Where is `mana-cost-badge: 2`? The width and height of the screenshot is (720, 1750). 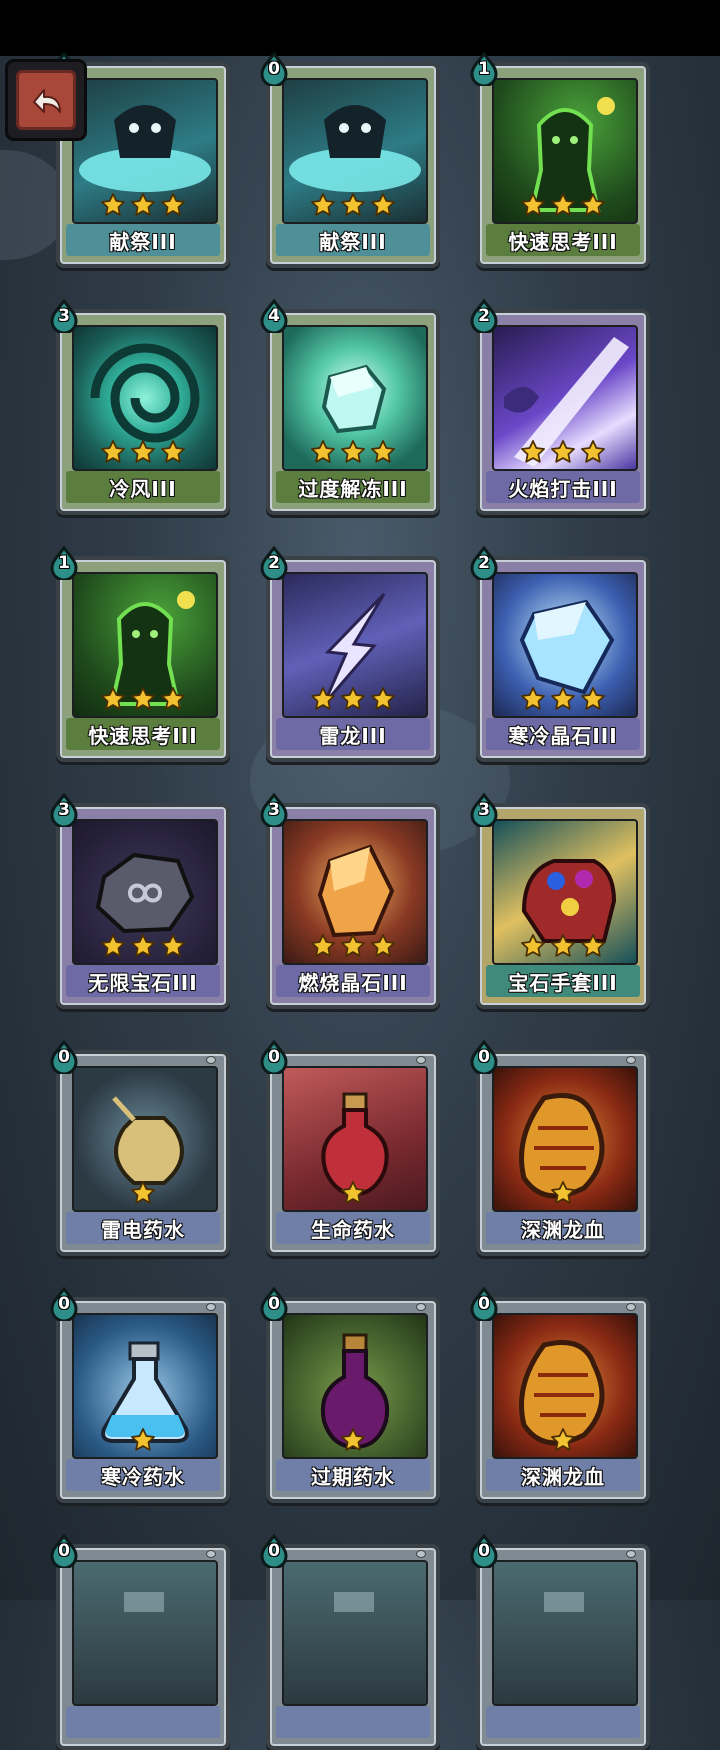 mana-cost-badge: 2 is located at coordinates (484, 316).